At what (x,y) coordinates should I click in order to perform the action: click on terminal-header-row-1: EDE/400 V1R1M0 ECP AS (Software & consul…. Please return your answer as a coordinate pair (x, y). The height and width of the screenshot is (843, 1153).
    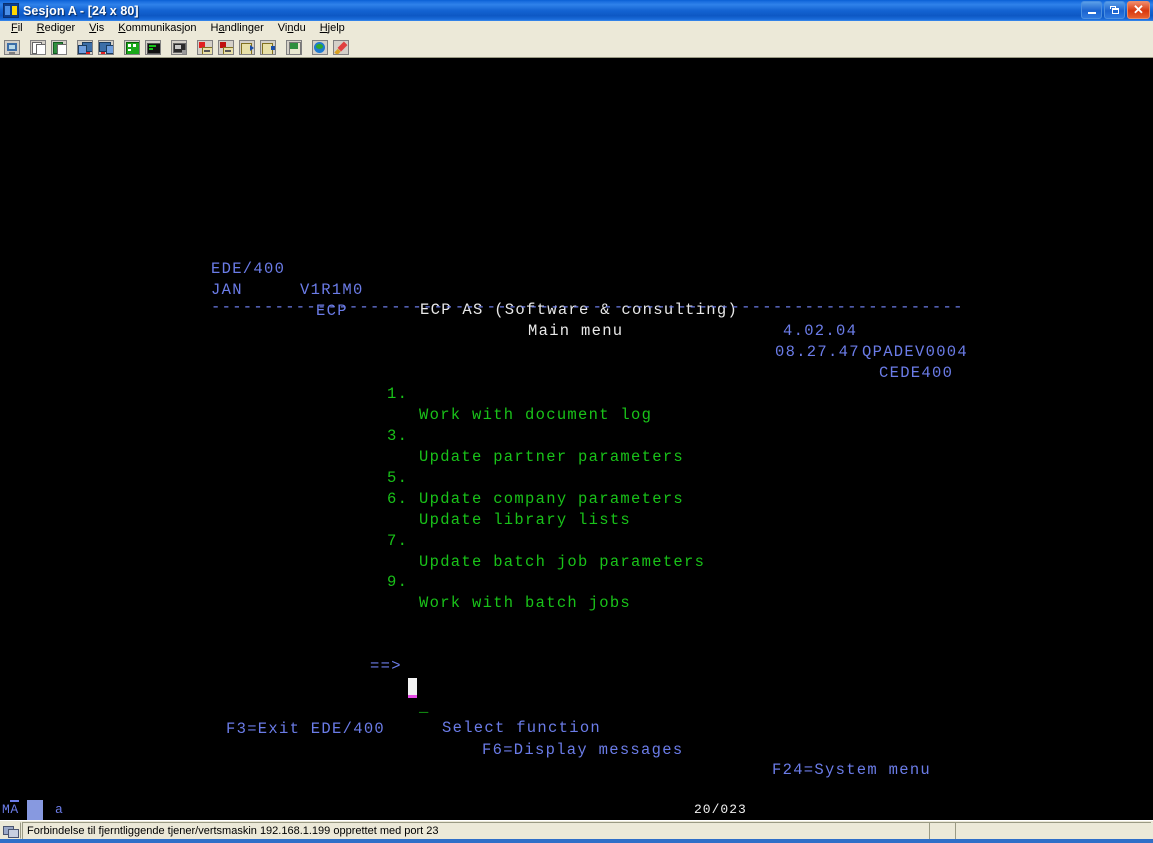
    Looking at the image, I should click on (576, 299).